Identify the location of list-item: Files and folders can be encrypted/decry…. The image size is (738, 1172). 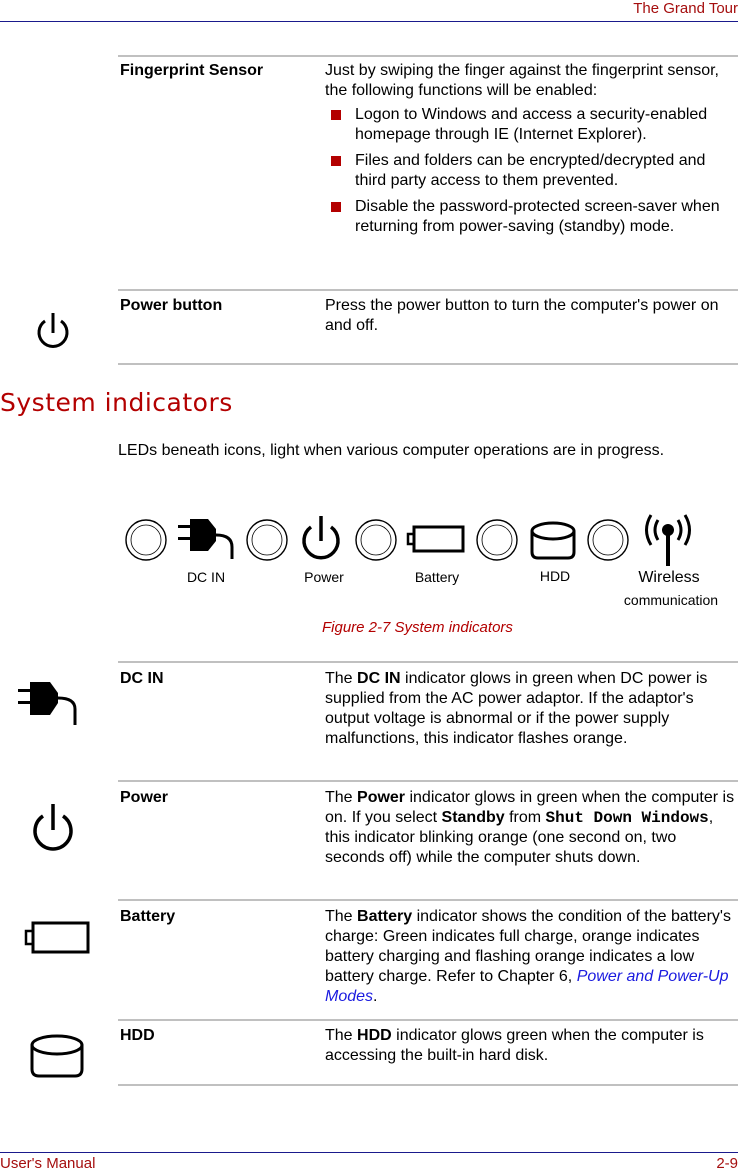
(530, 171).